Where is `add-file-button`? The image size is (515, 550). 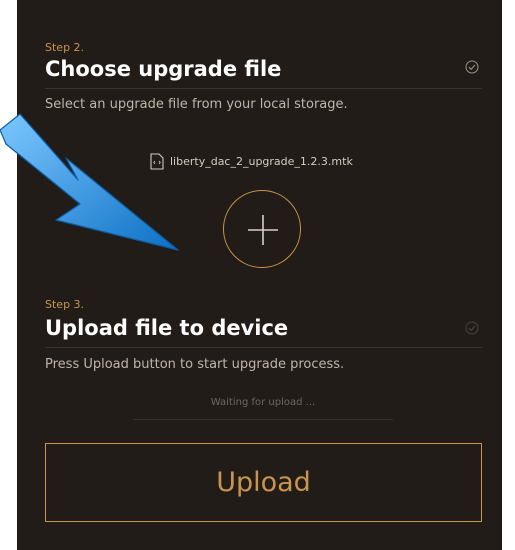 add-file-button is located at coordinates (262, 229).